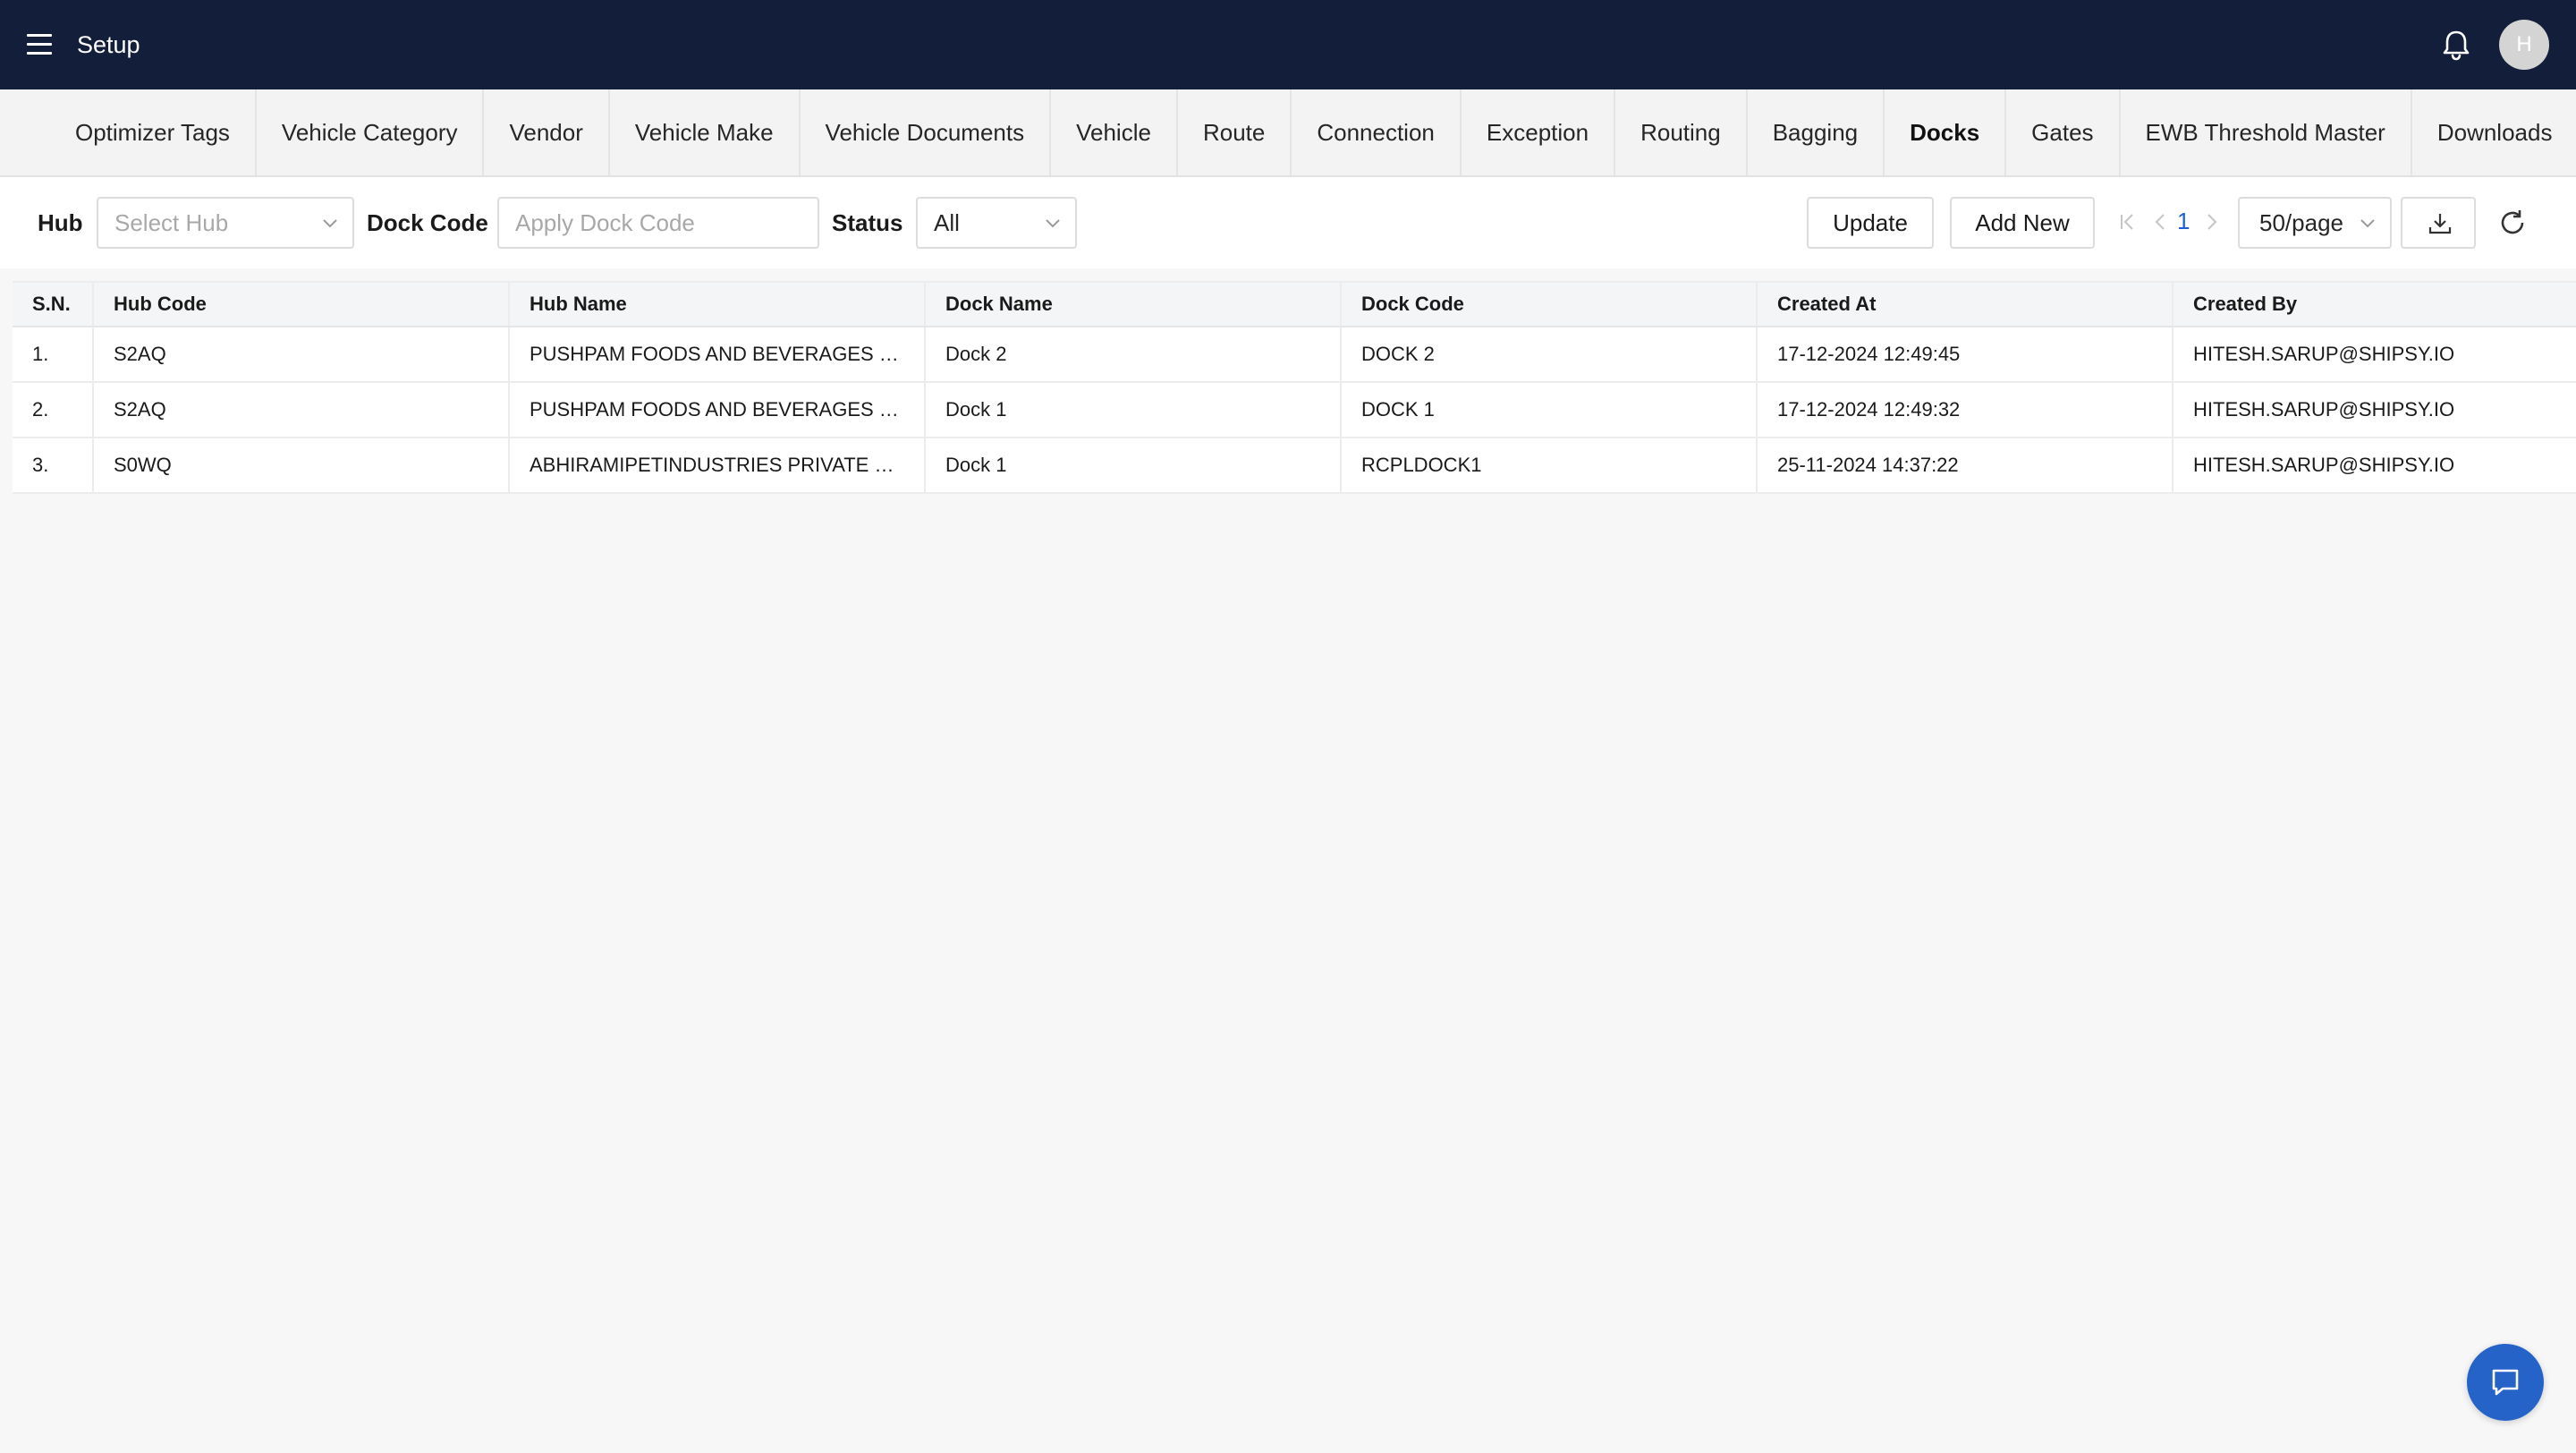 The height and width of the screenshot is (1453, 2576). I want to click on top-bar: Setup H, so click(1288, 44).